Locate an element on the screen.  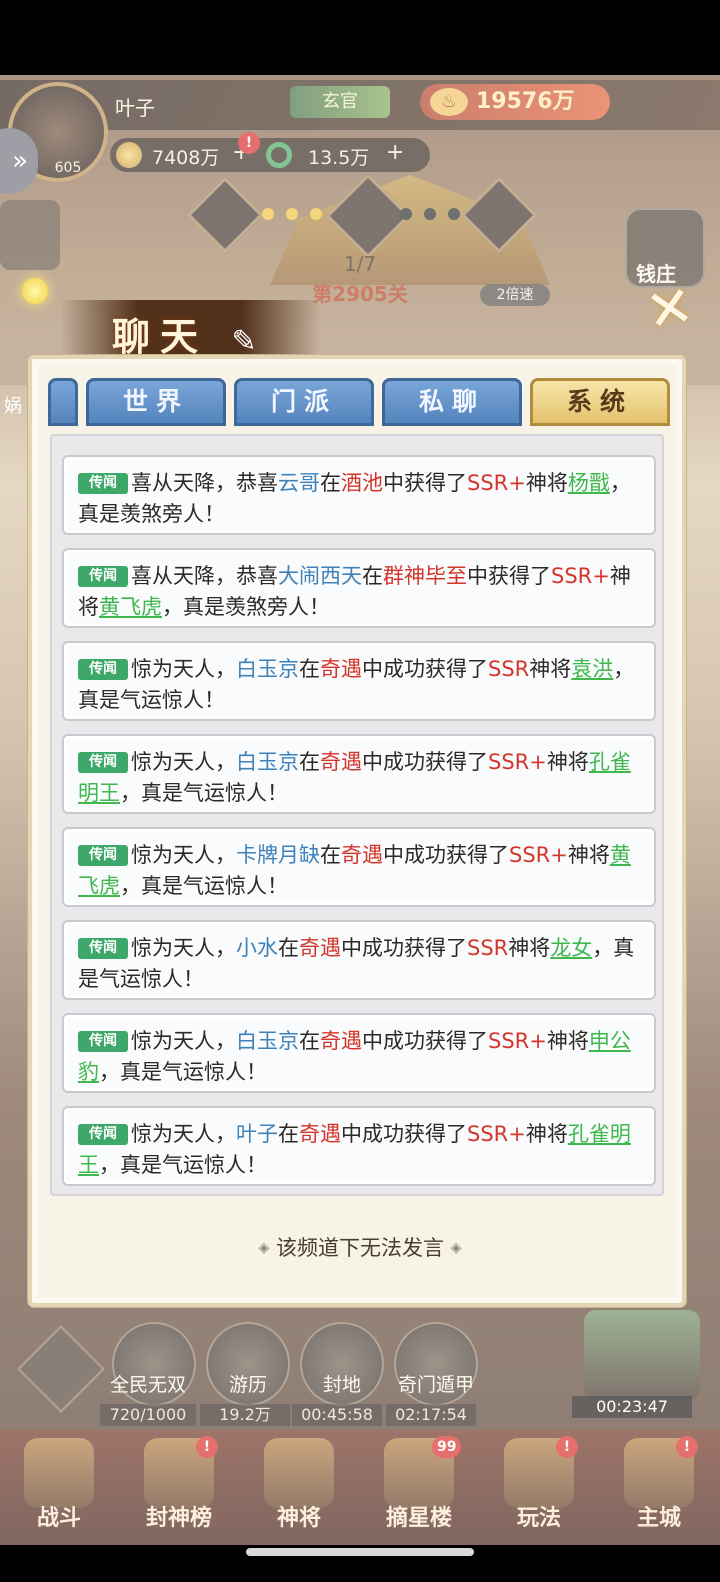
sun-icon is located at coordinates (35, 291).